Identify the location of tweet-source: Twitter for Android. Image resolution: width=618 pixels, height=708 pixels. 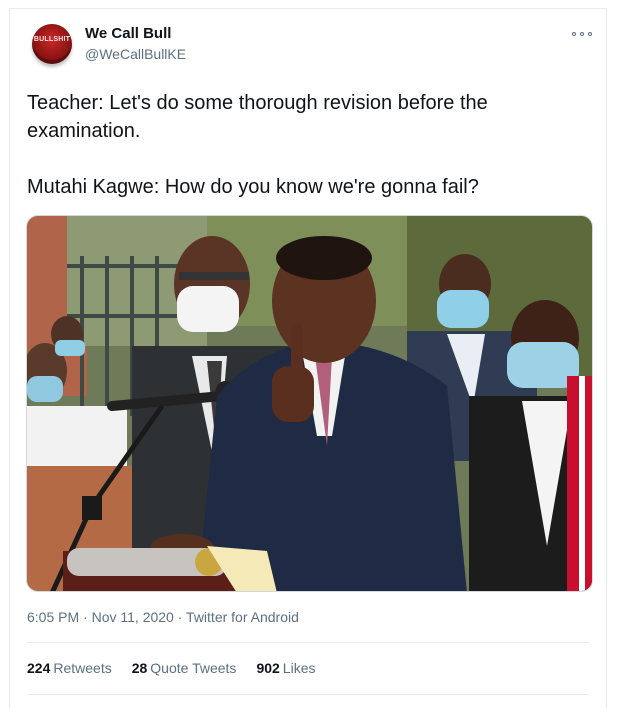
(242, 617).